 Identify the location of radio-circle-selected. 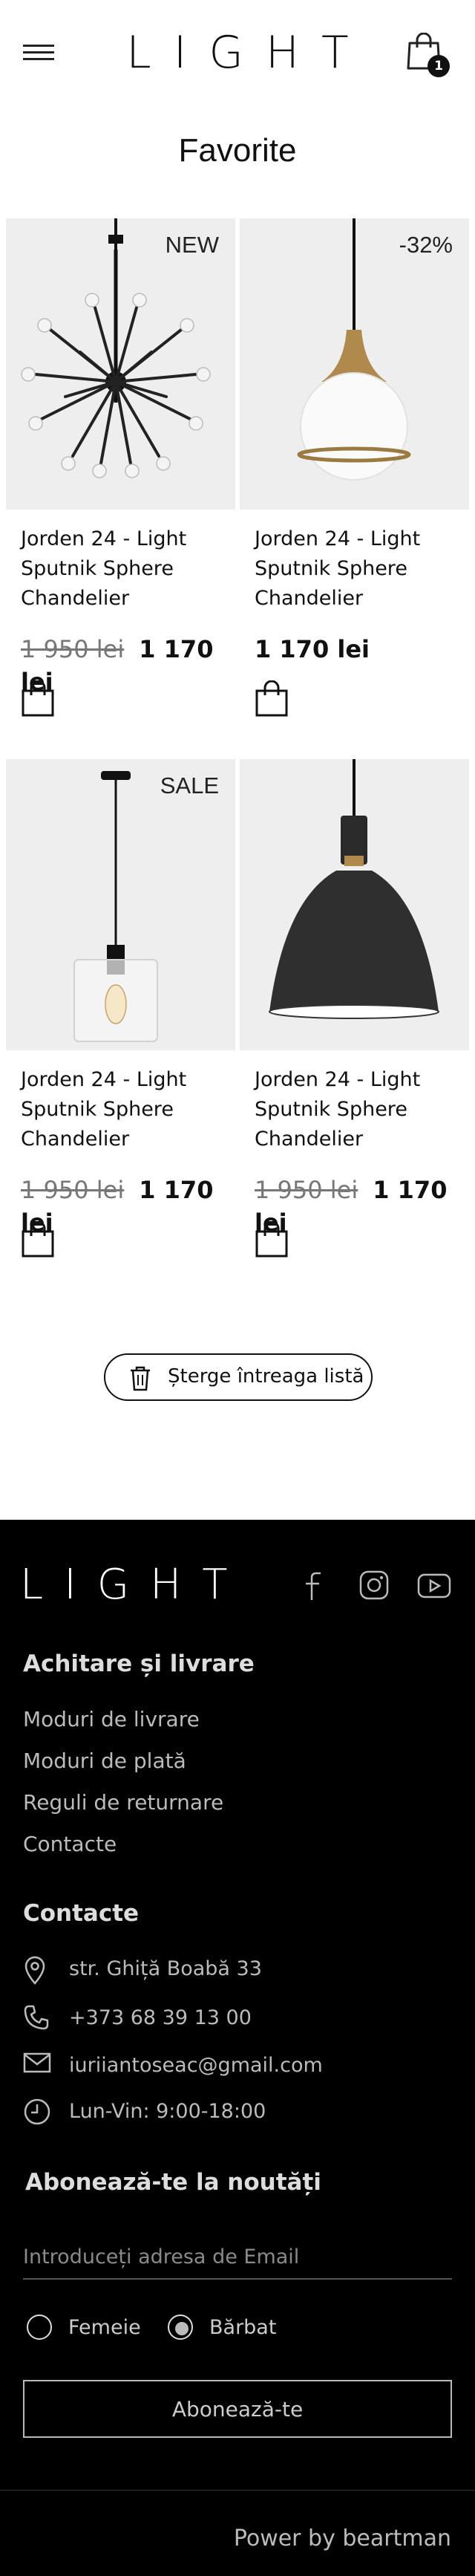
(180, 2328).